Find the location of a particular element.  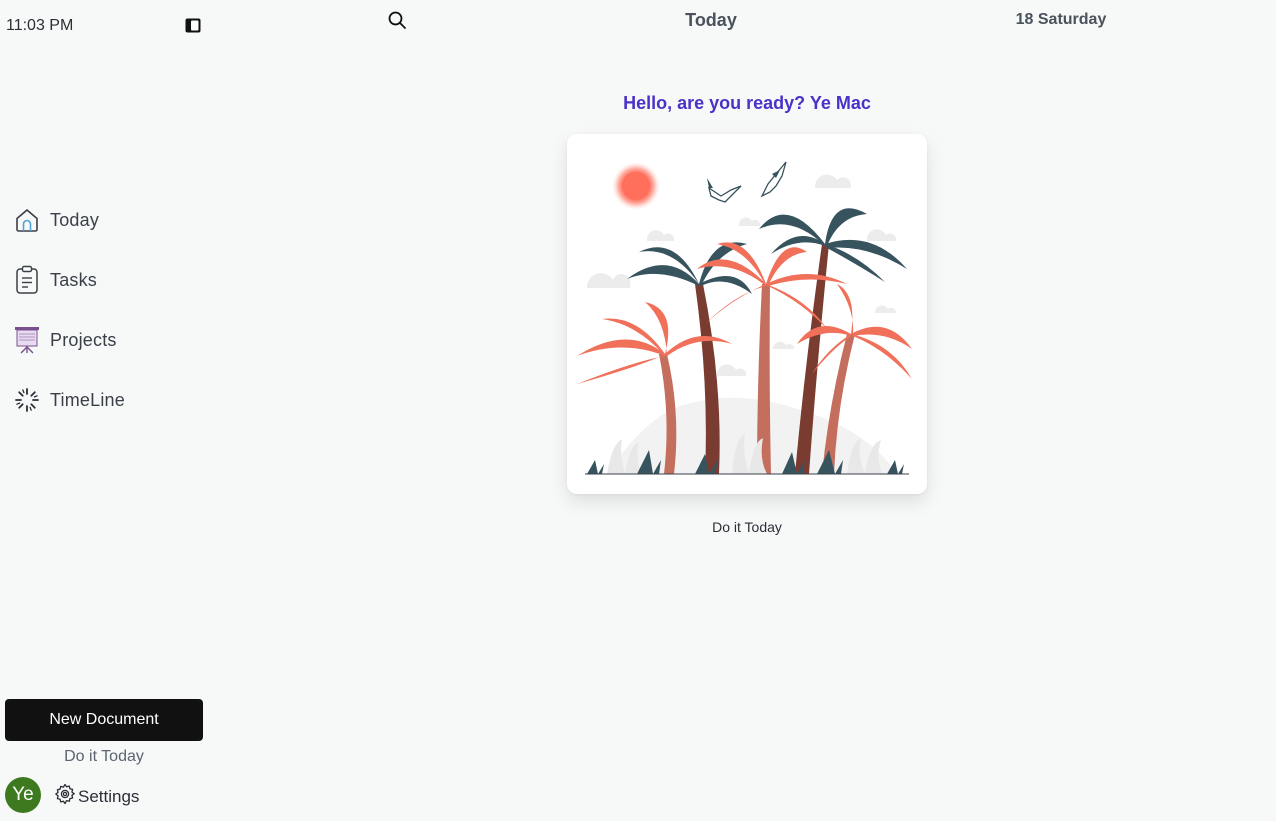

sidebar-item-label: Tasks is located at coordinates (74, 279).